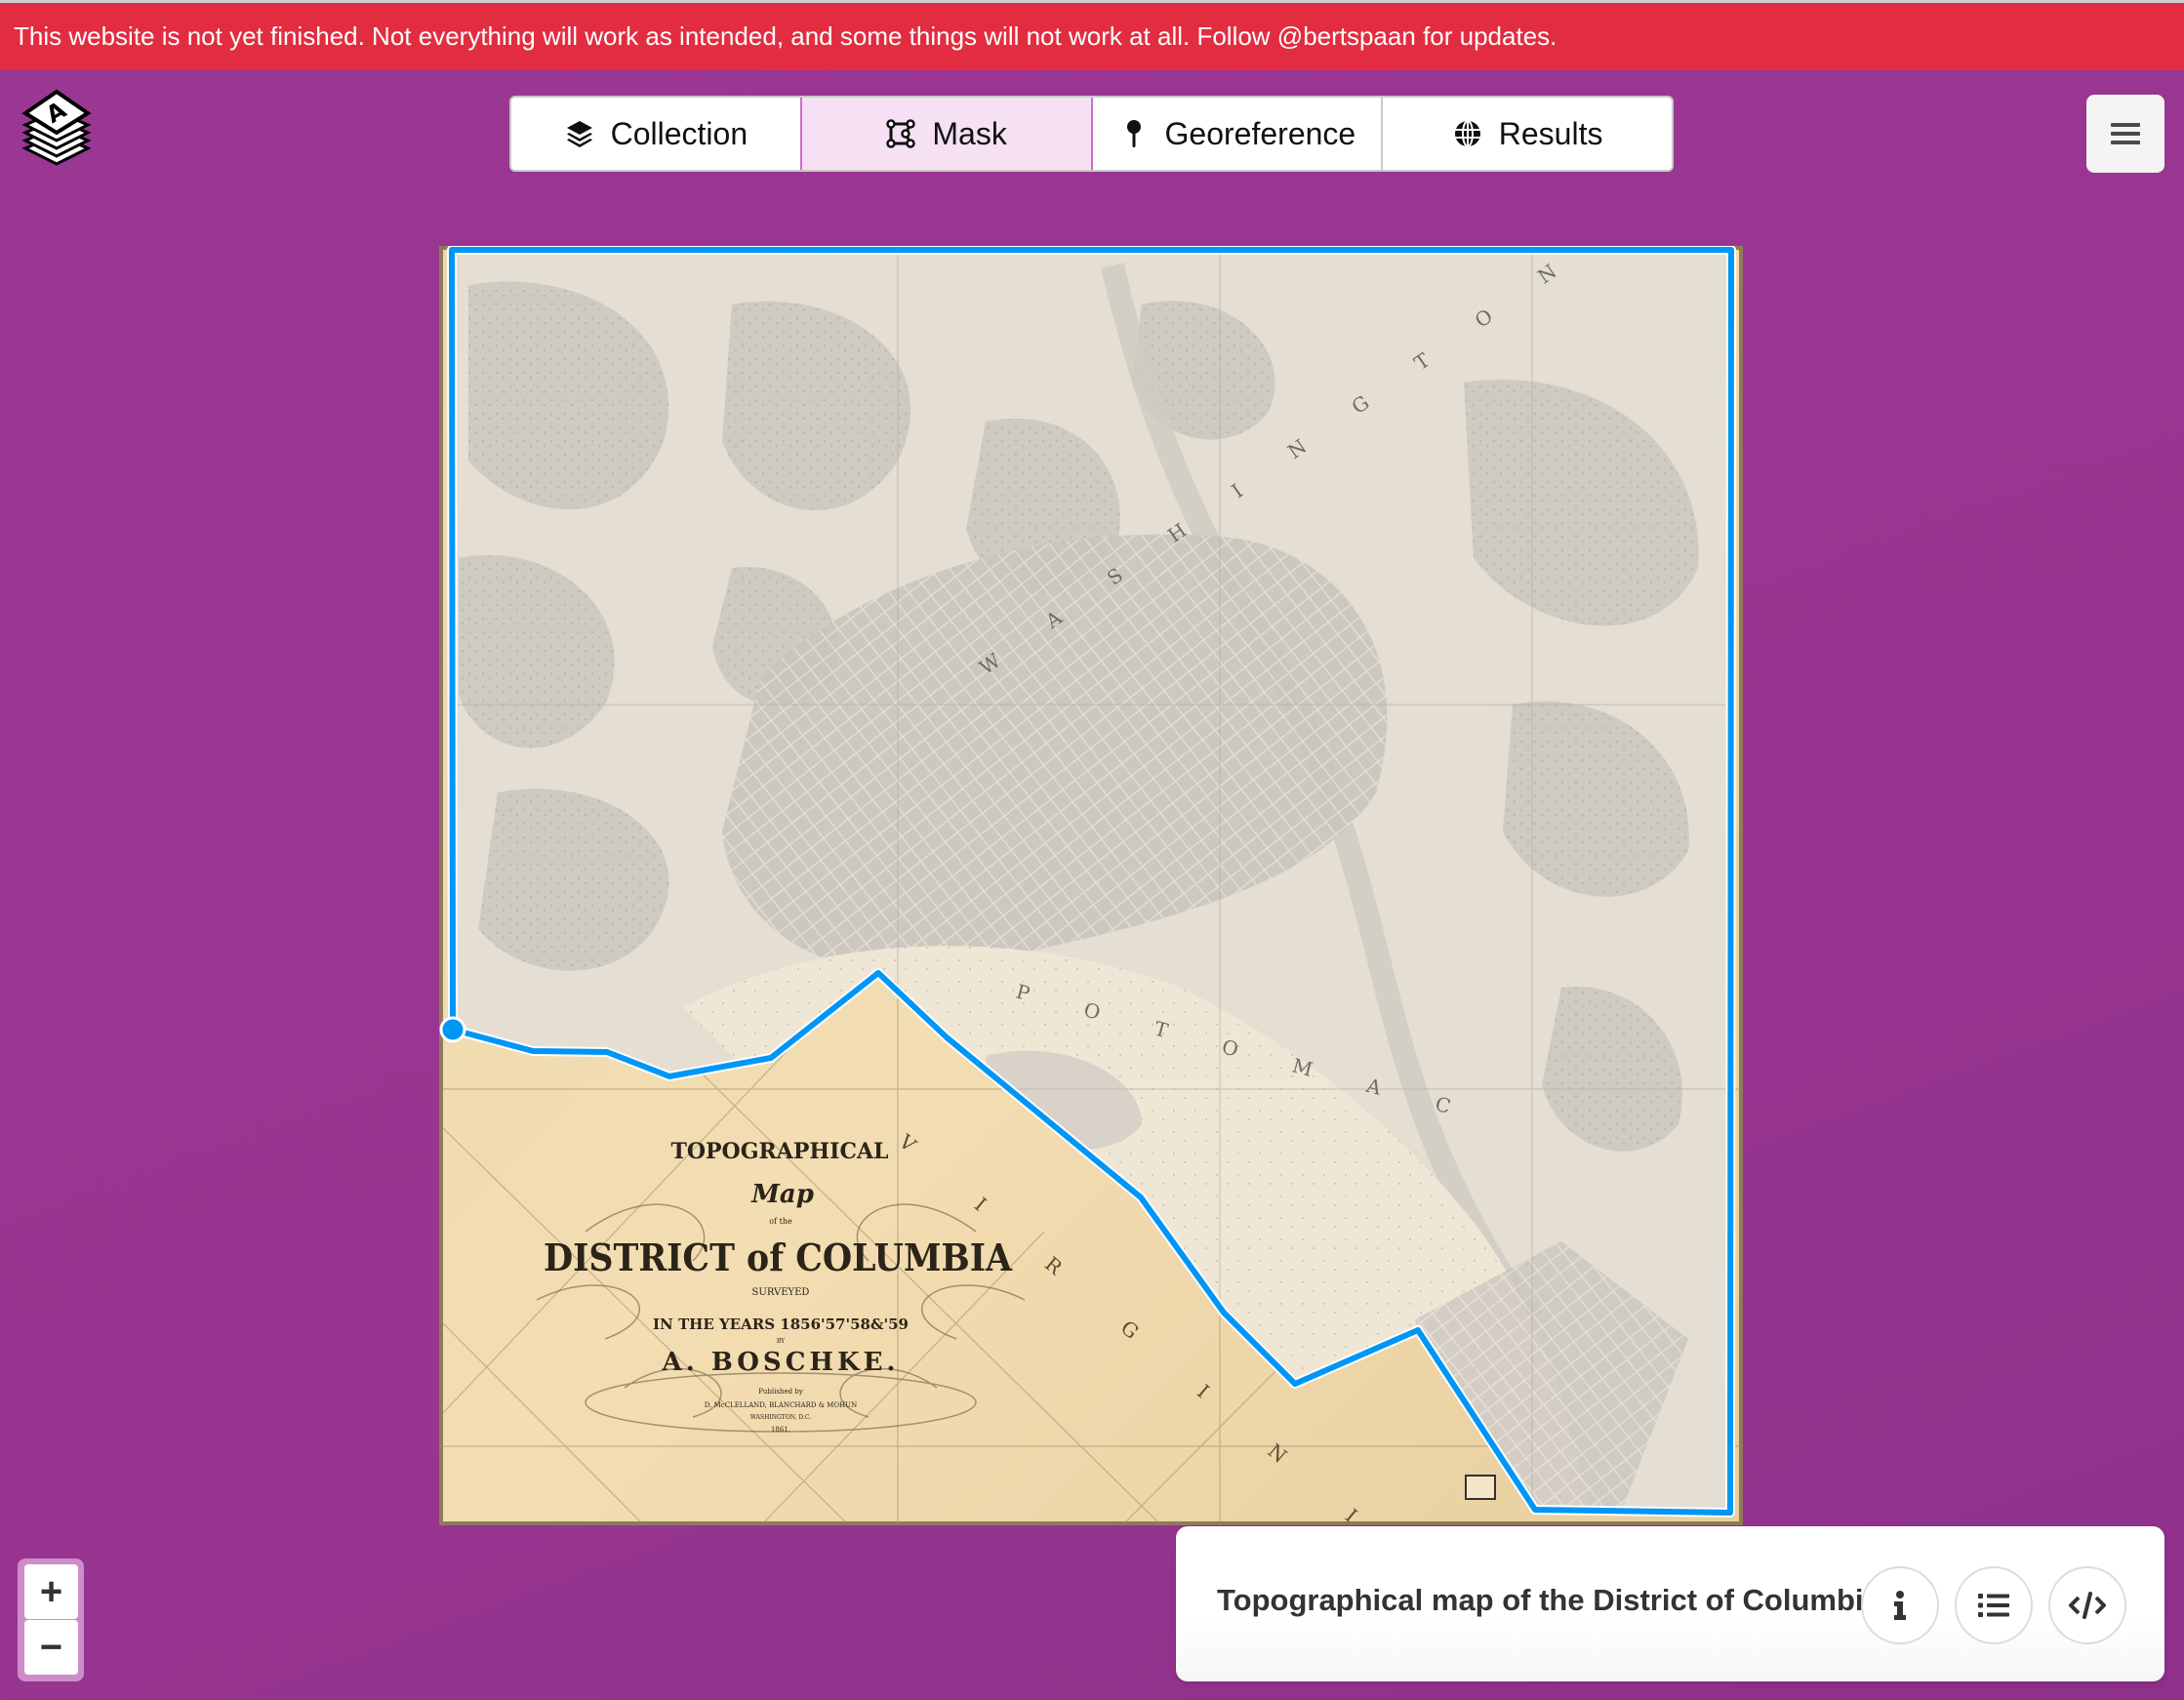 The image size is (2184, 1700). Describe the element at coordinates (781, 1405) in the screenshot. I see `map-title-line10: D. McCLELLAND, BLANCHARD & MOHUN` at that location.